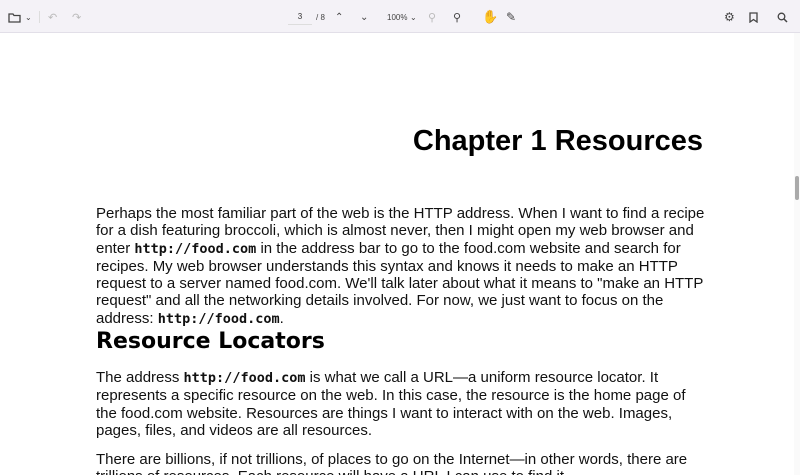 Image resolution: width=800 pixels, height=475 pixels. What do you see at coordinates (52, 17) in the screenshot?
I see `undo-icon: ↶` at bounding box center [52, 17].